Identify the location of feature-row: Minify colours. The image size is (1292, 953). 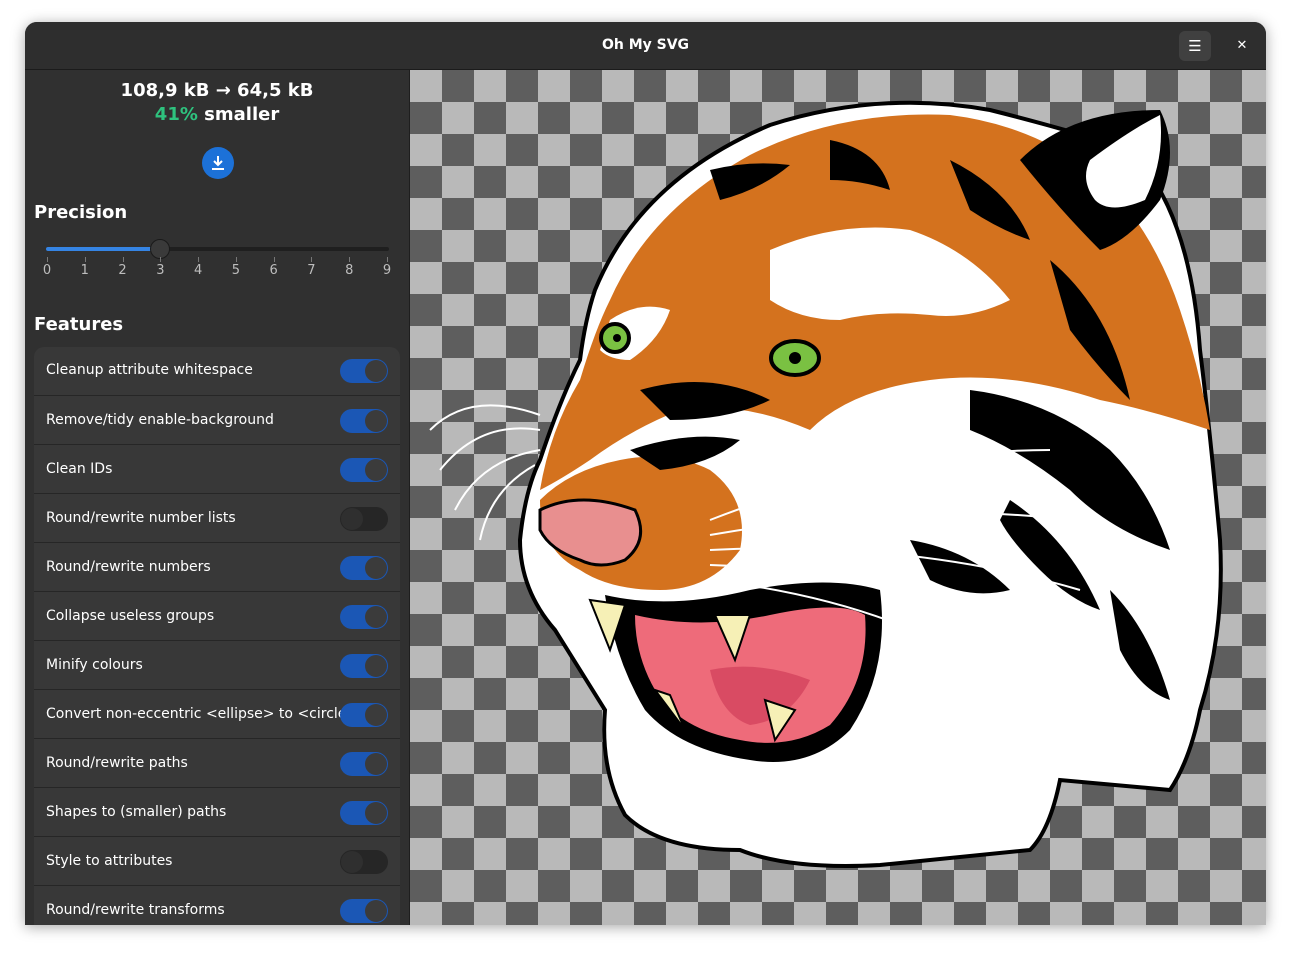
(217, 665).